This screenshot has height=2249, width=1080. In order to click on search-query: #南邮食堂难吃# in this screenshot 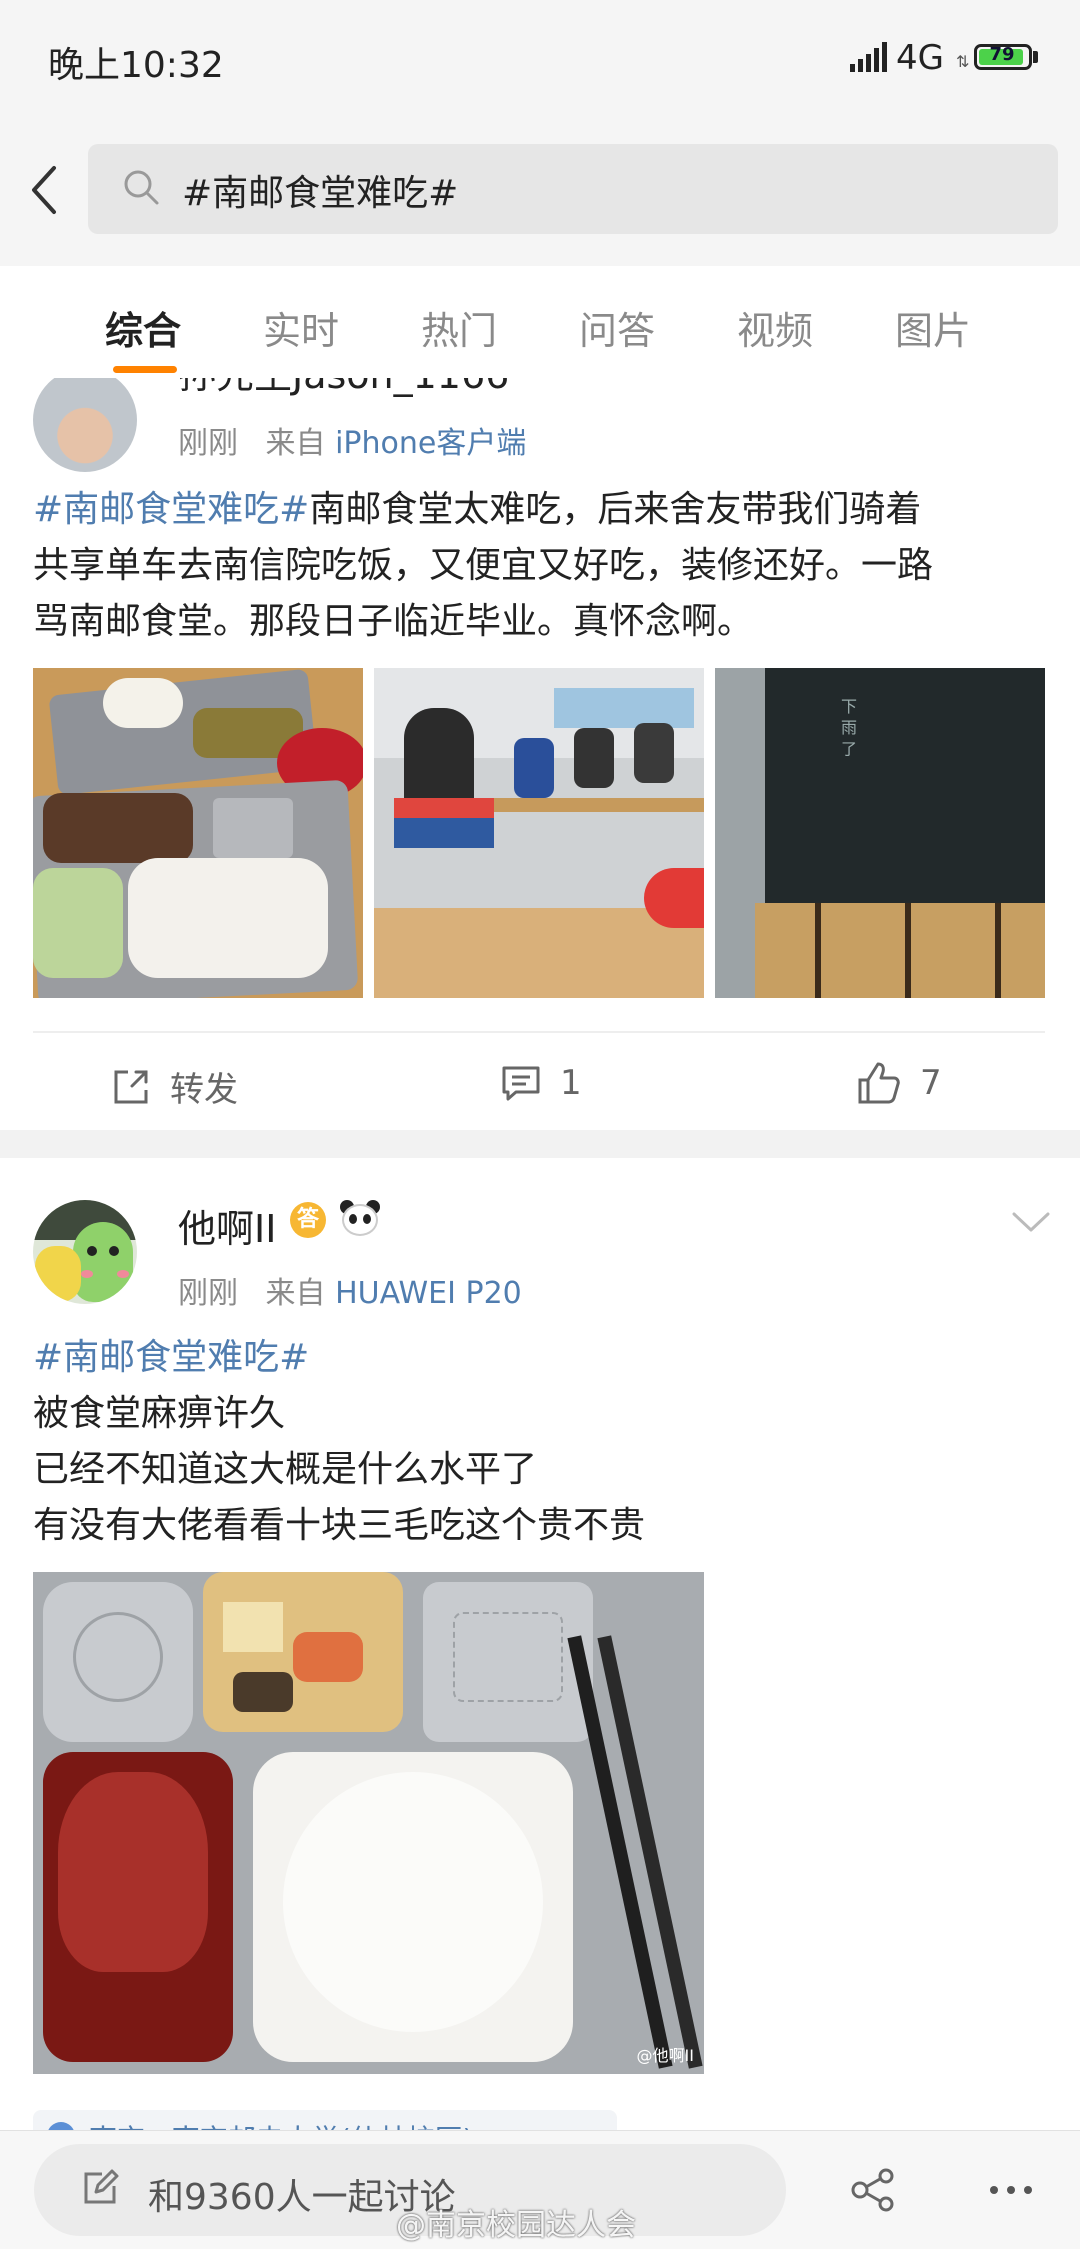, I will do `click(320, 193)`.